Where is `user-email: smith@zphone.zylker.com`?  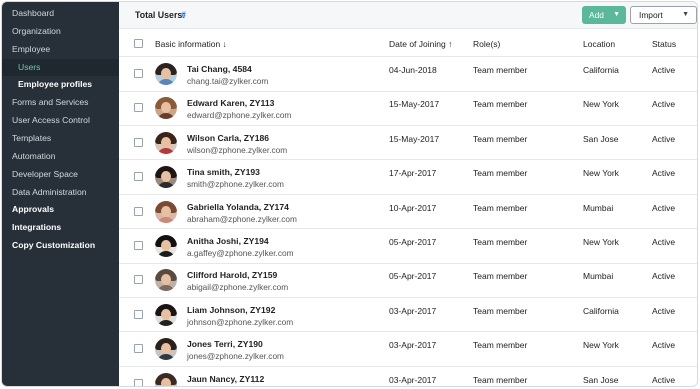 user-email: smith@zphone.zylker.com is located at coordinates (235, 184).